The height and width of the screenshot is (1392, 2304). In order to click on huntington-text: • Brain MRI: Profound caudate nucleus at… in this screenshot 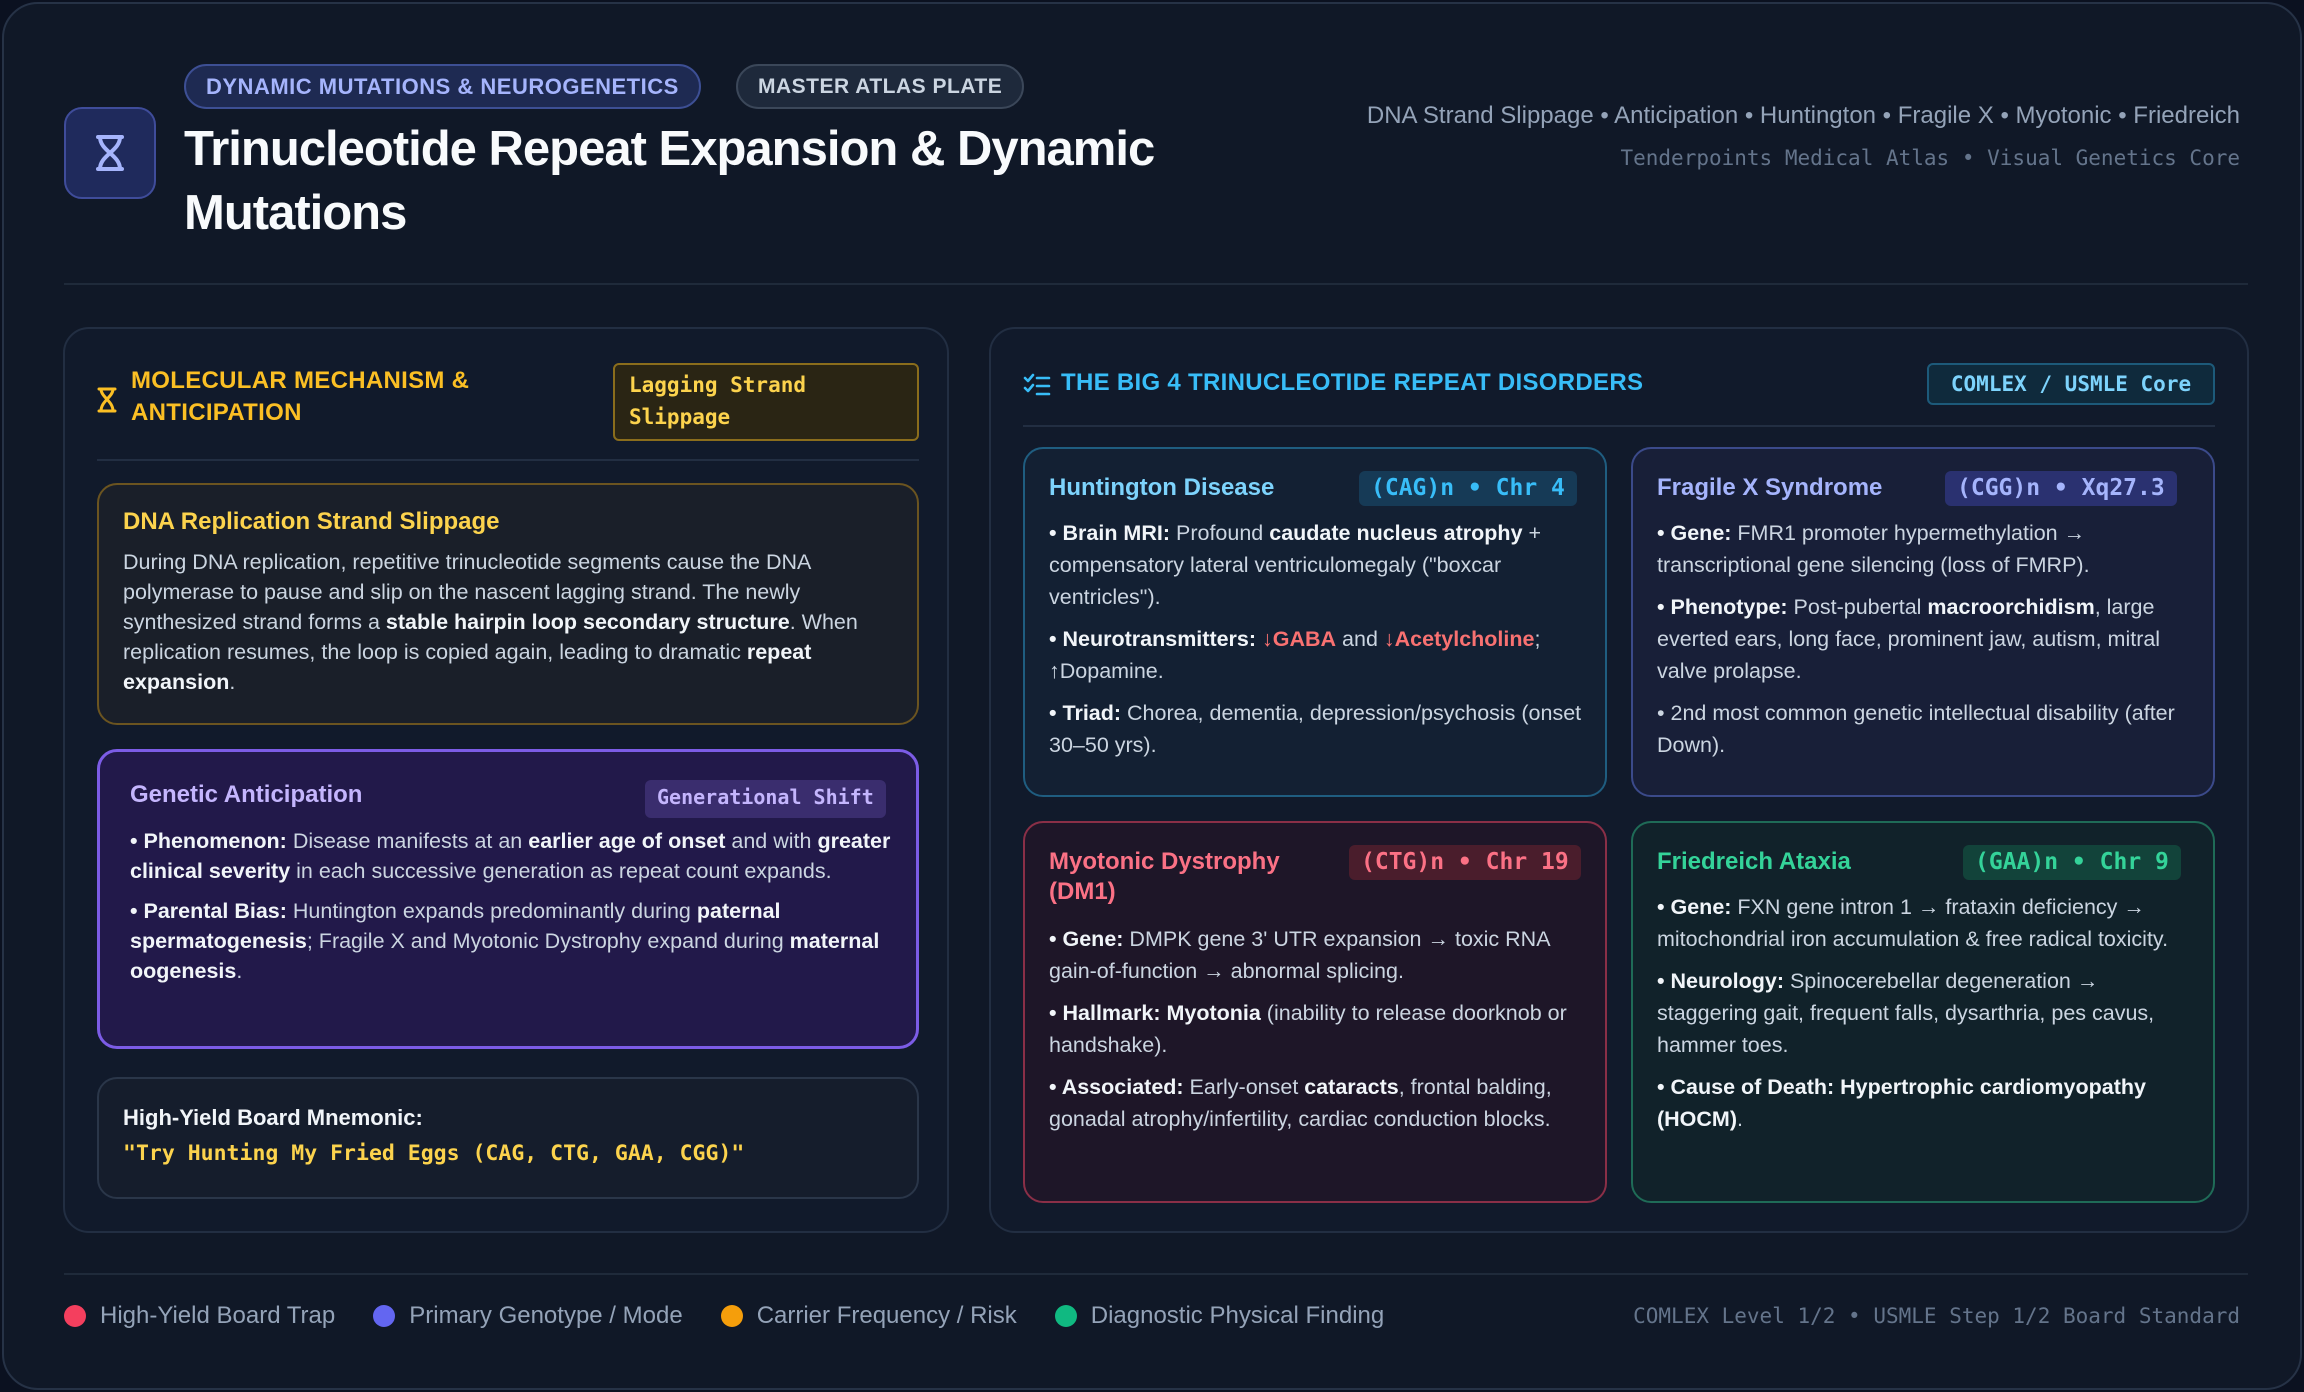, I will do `click(1315, 639)`.